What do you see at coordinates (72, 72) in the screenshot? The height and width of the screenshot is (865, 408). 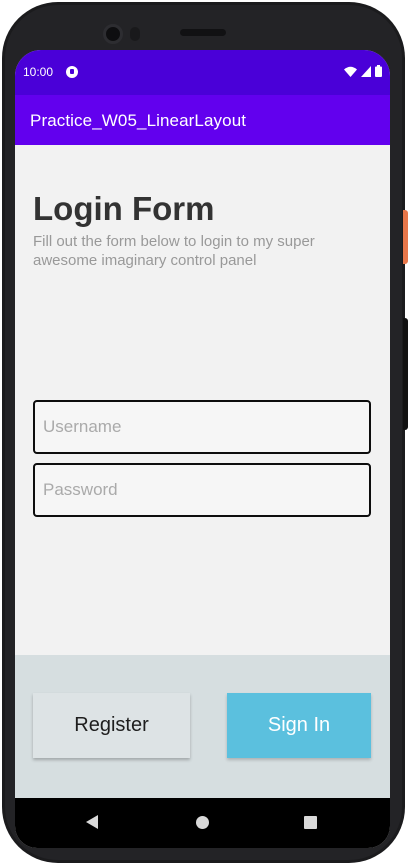 I see `app-notification-icon` at bounding box center [72, 72].